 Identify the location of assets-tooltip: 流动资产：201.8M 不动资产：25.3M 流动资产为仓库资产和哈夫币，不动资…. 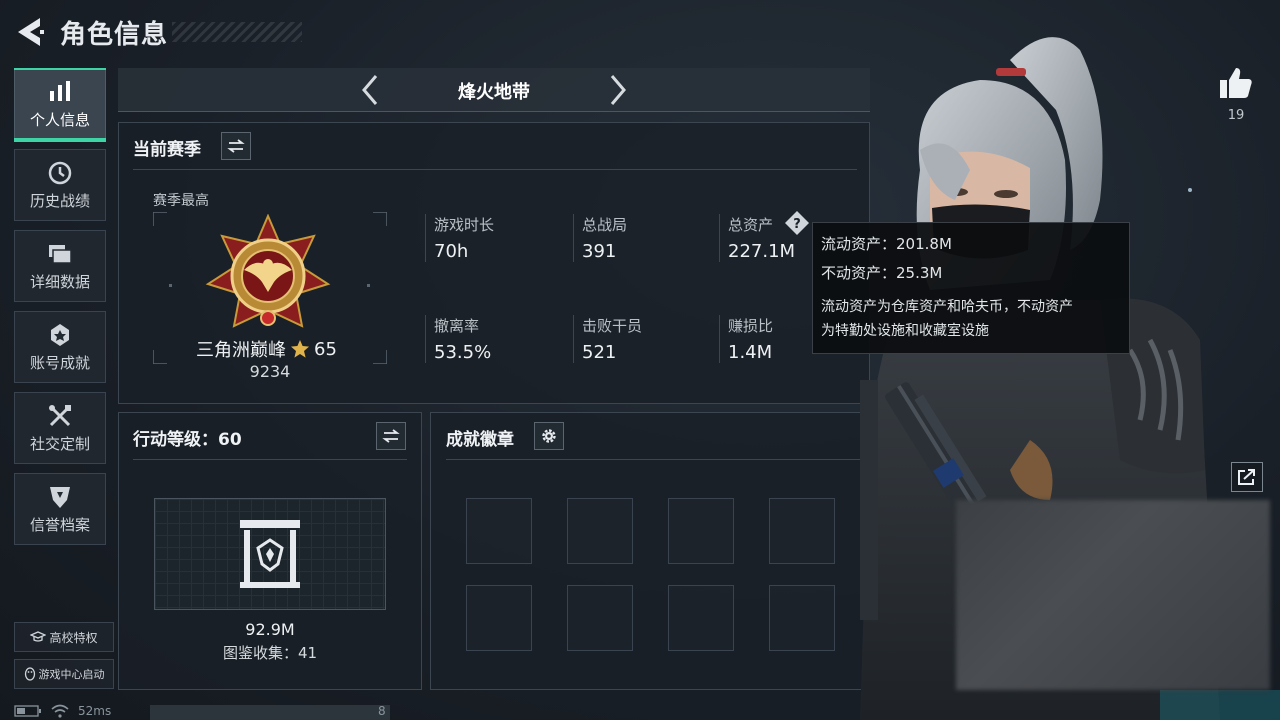
(971, 288).